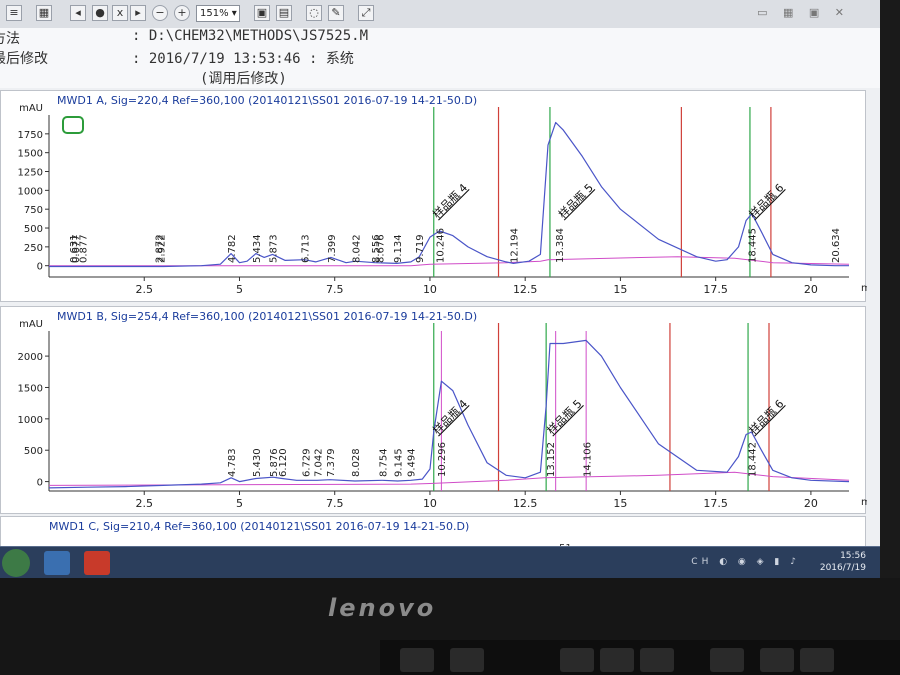 The height and width of the screenshot is (675, 900). I want to click on print-icon: ▤, so click(284, 13).